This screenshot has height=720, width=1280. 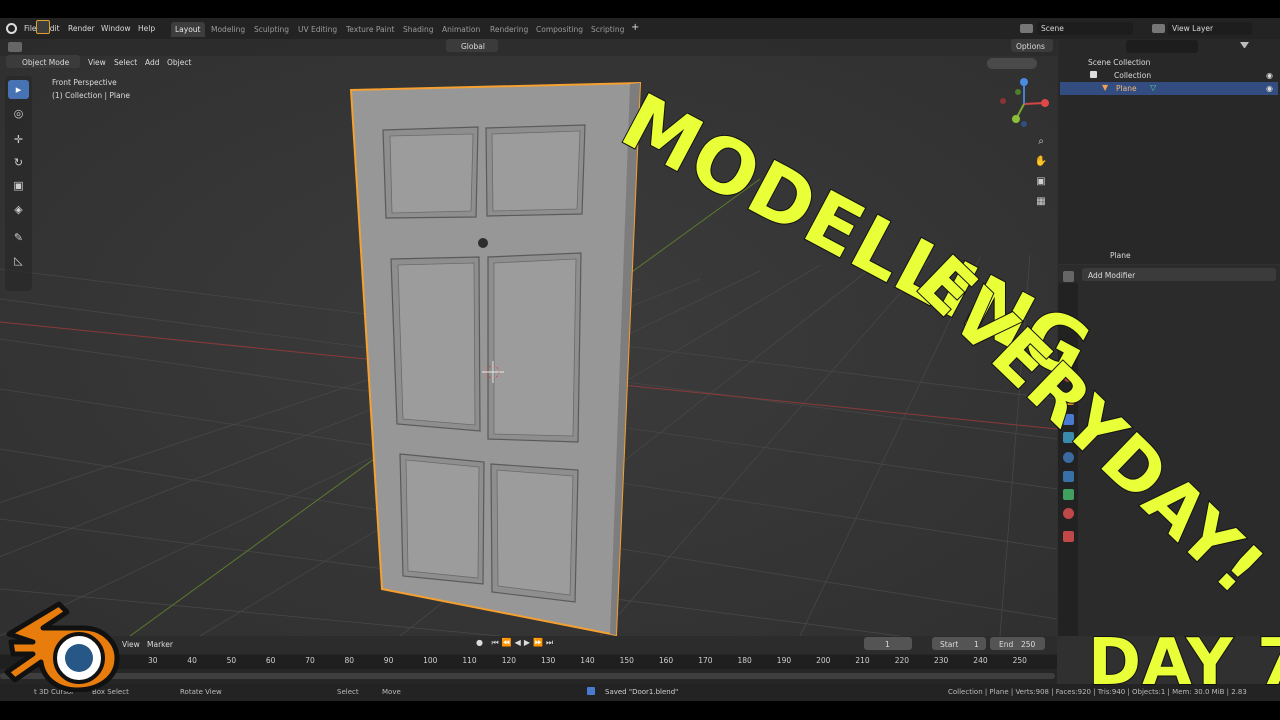 I want to click on tab-uv-editing: UV Editing, so click(x=317, y=29).